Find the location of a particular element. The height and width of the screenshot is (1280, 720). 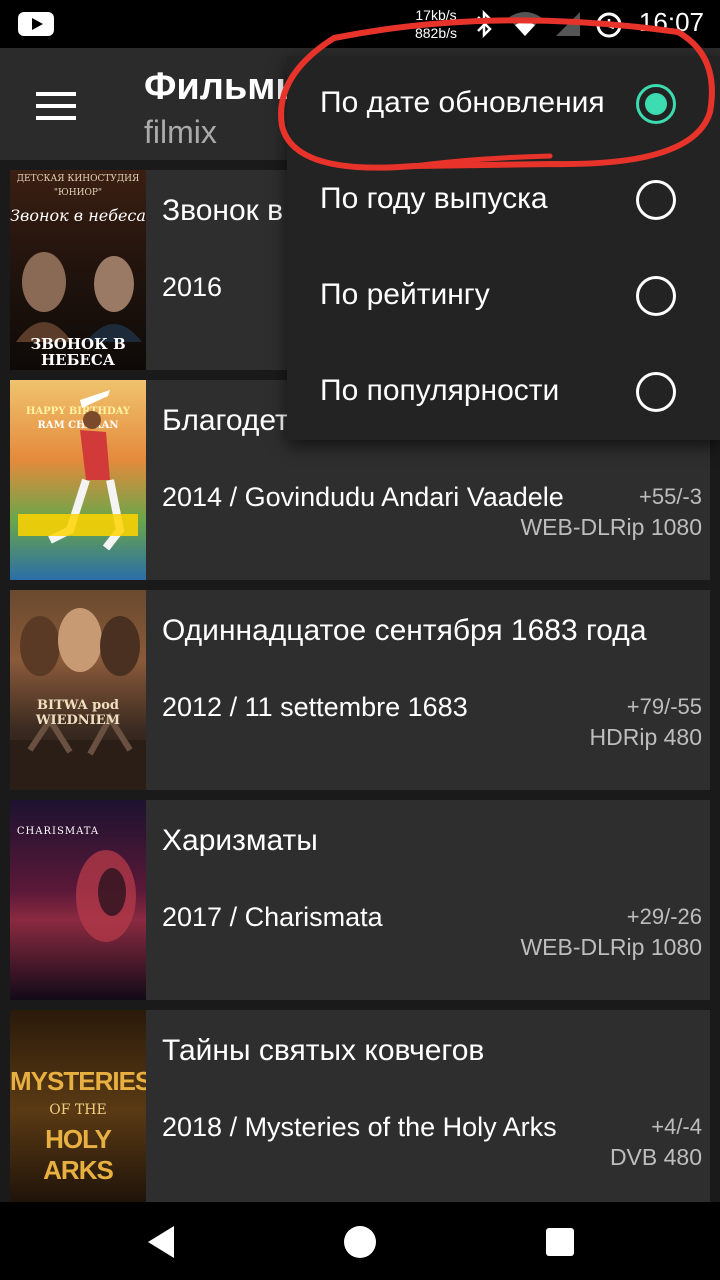

navigation-bar is located at coordinates (360, 1241).